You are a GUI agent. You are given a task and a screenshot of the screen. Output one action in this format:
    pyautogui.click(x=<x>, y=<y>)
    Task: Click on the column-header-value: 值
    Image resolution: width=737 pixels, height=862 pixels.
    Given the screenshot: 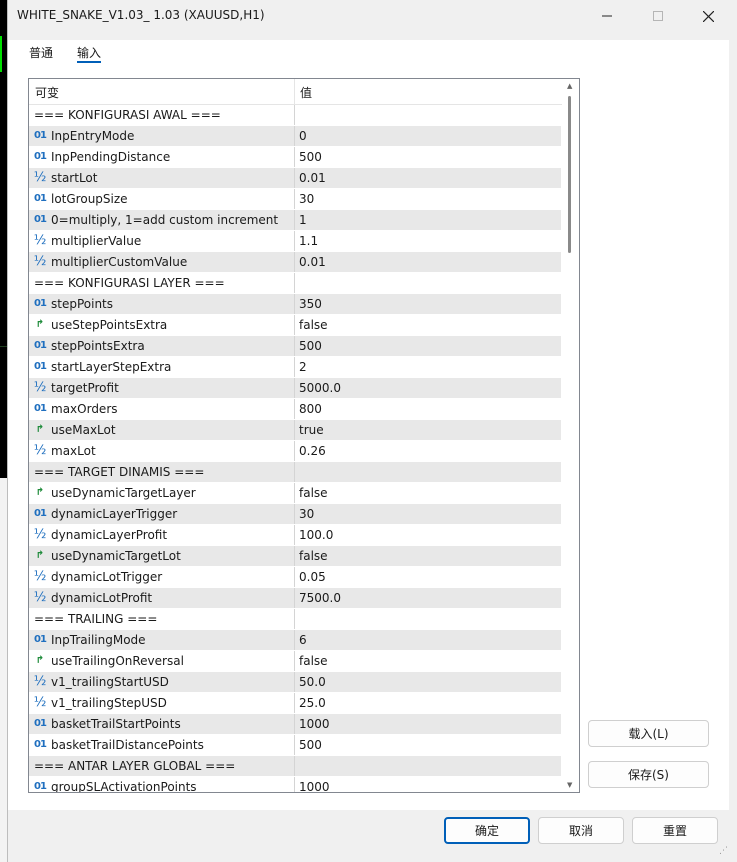 What is the action you would take?
    pyautogui.click(x=306, y=92)
    